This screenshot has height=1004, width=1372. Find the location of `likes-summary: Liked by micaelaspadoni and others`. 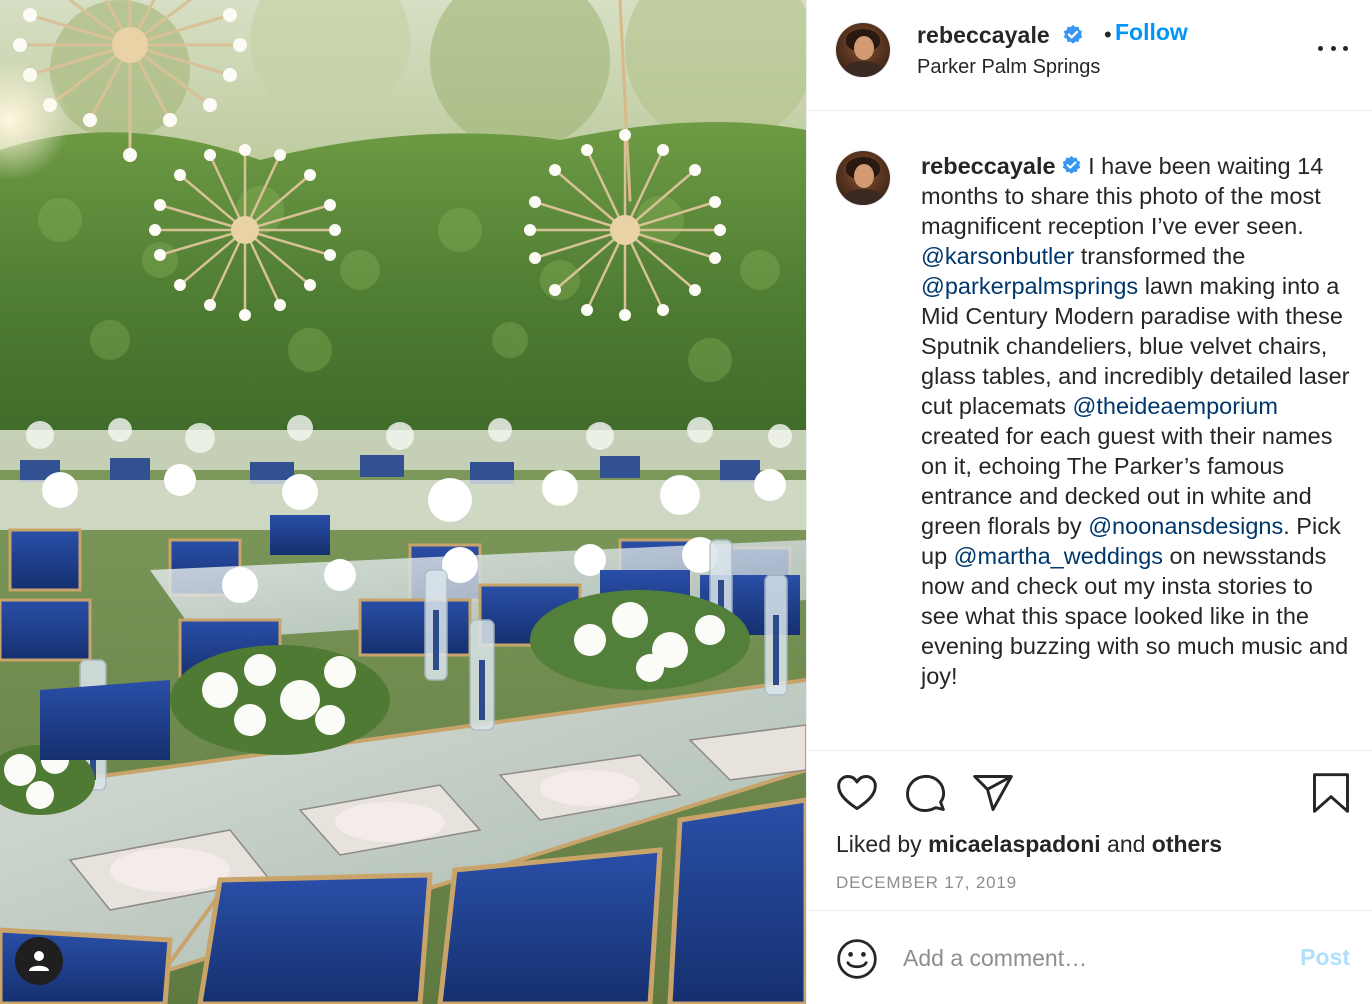

likes-summary: Liked by micaelaspadoni and others is located at coordinates (1029, 844).